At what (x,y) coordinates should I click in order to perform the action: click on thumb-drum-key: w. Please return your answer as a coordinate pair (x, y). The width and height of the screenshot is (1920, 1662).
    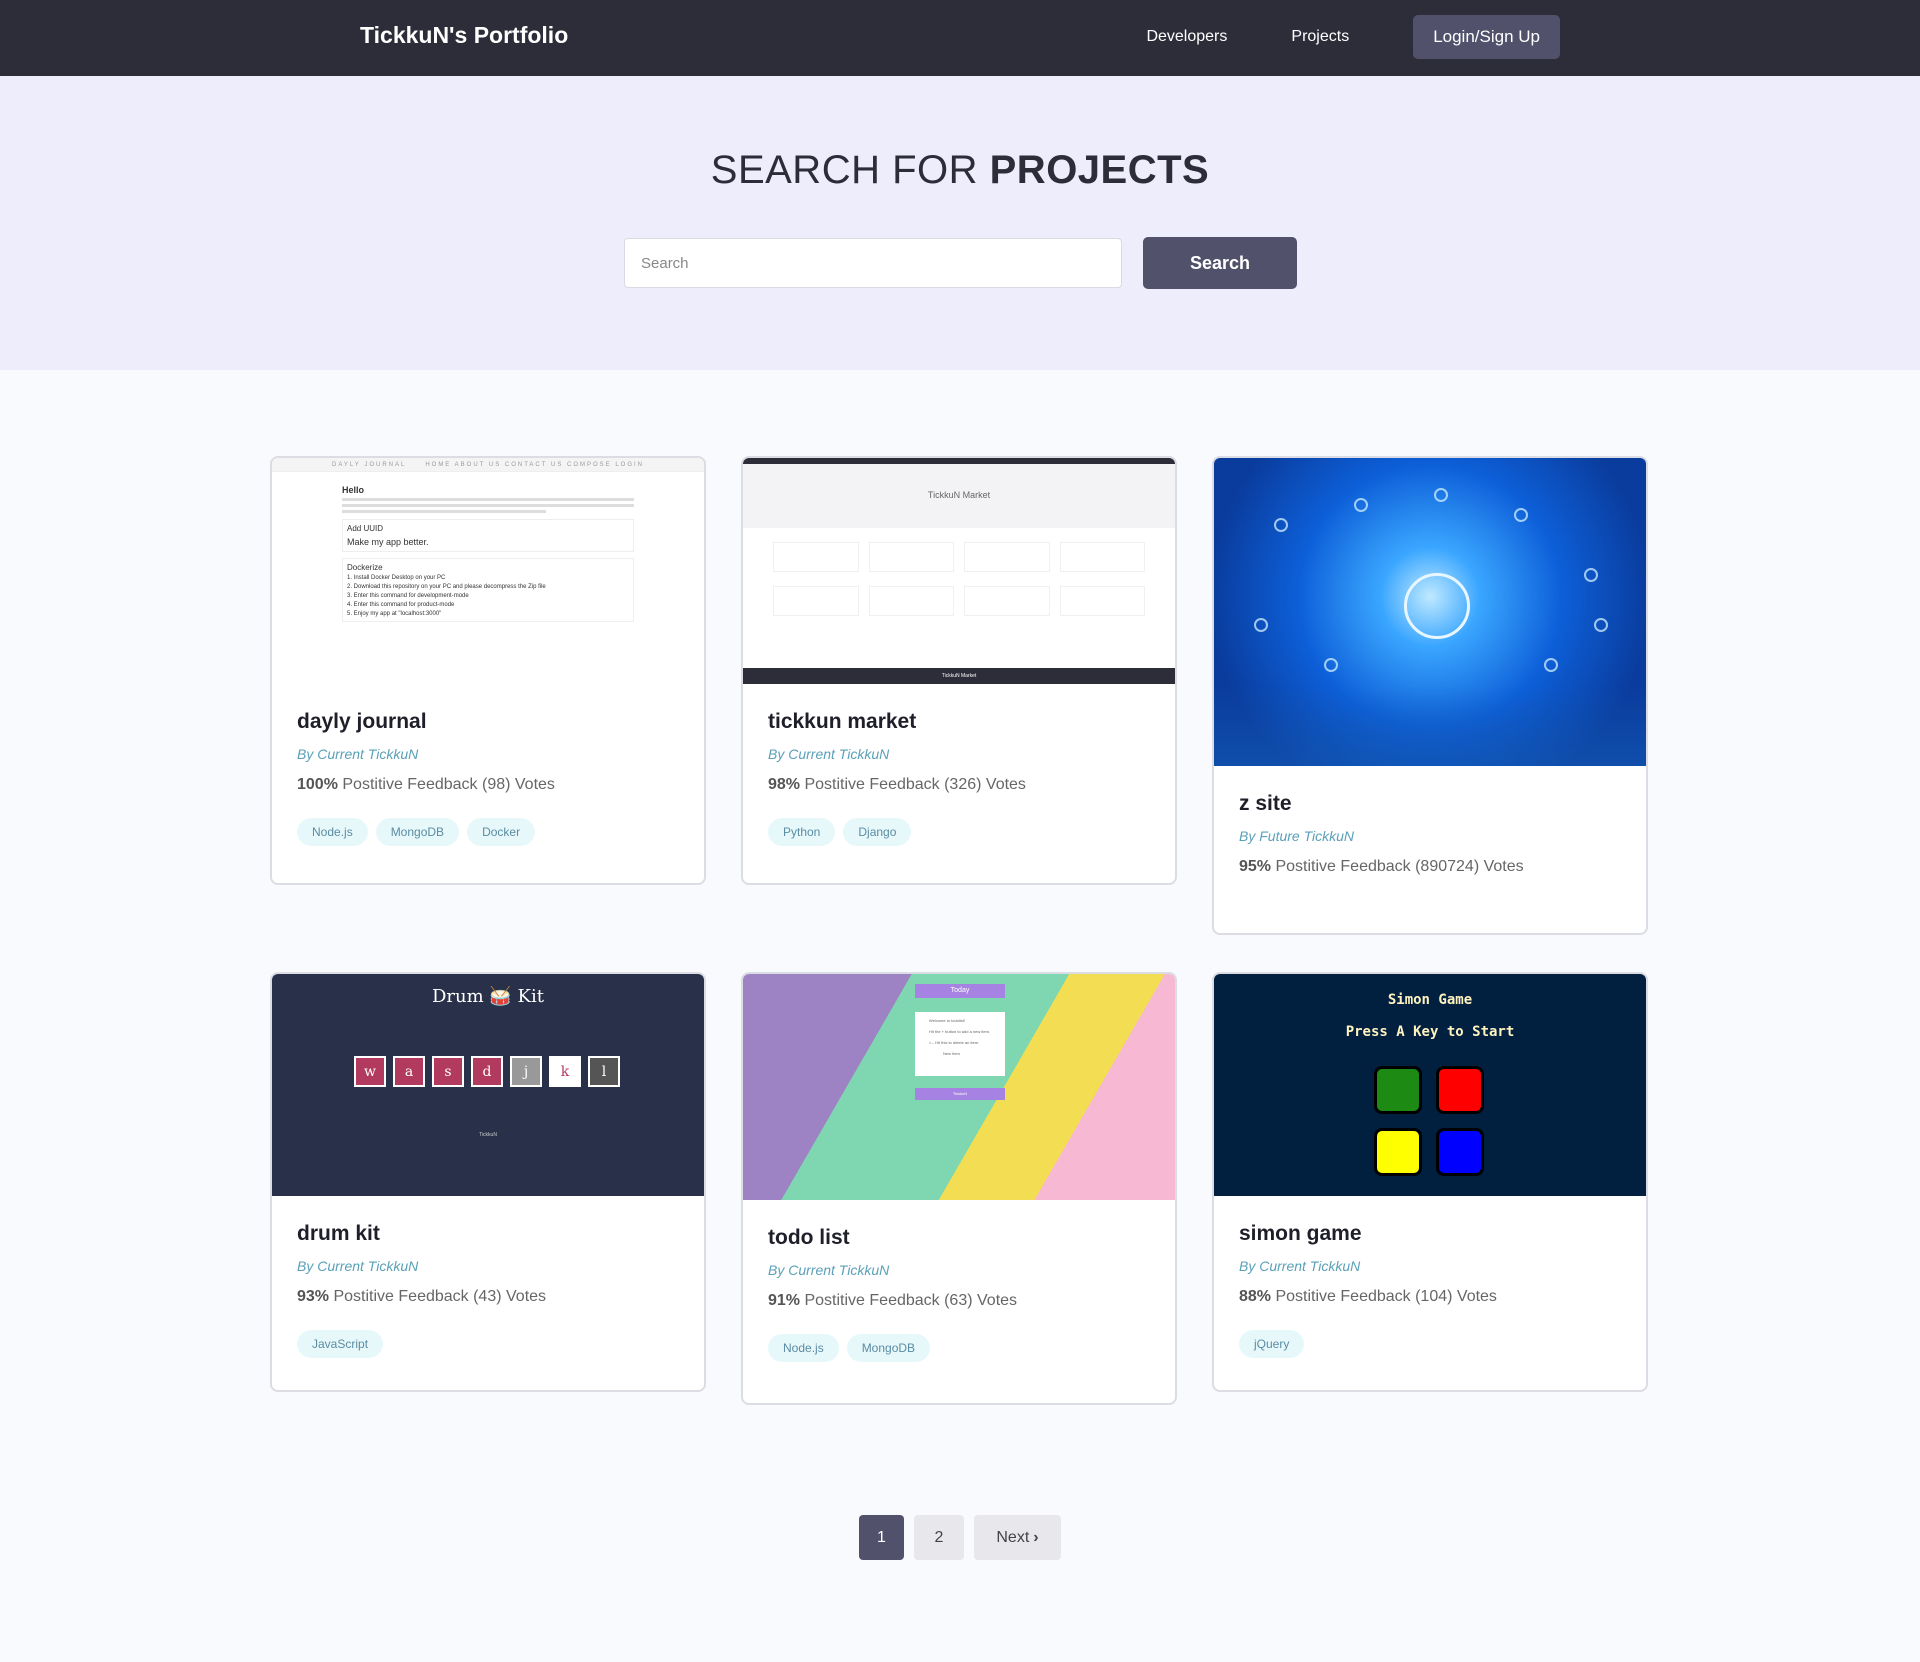
    Looking at the image, I should click on (370, 1071).